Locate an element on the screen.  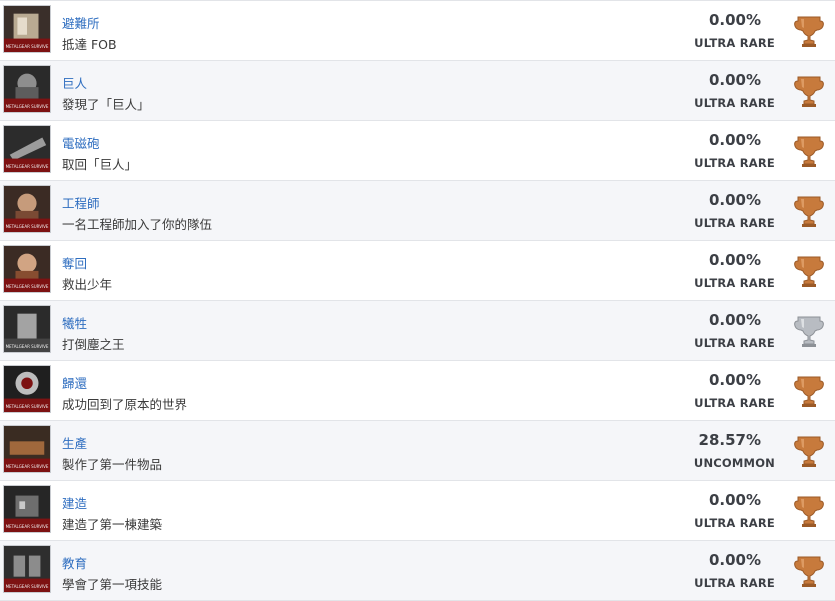
skill-book-icon: METALGEAR SURVIVE is located at coordinates (27, 569).